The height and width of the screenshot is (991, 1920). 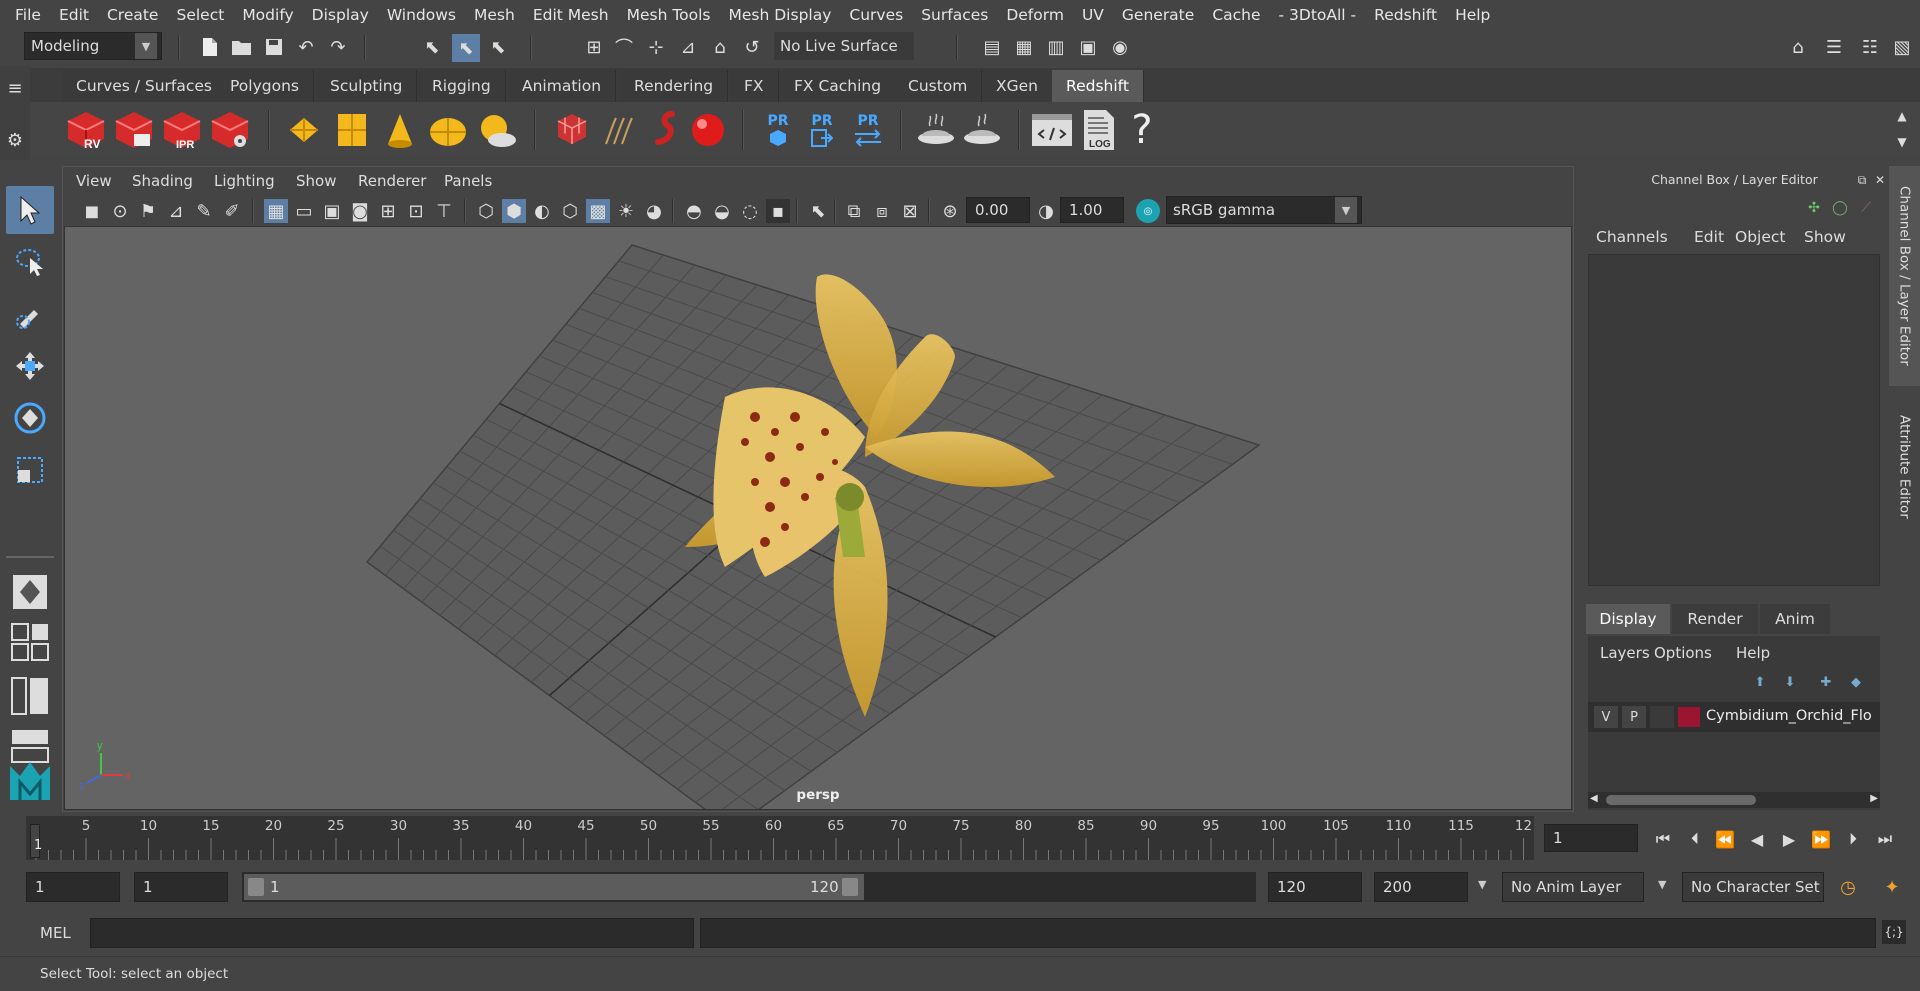 What do you see at coordinates (1821, 839) in the screenshot?
I see `step-forward-key-icon: ⏩` at bounding box center [1821, 839].